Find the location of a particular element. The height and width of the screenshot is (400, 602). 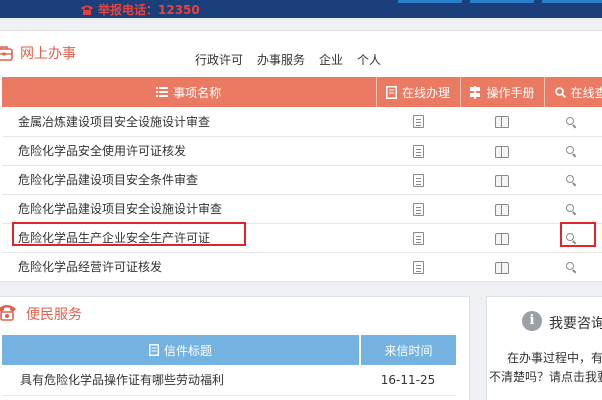

top-bar: 举报电话：12350 is located at coordinates (301, 9).